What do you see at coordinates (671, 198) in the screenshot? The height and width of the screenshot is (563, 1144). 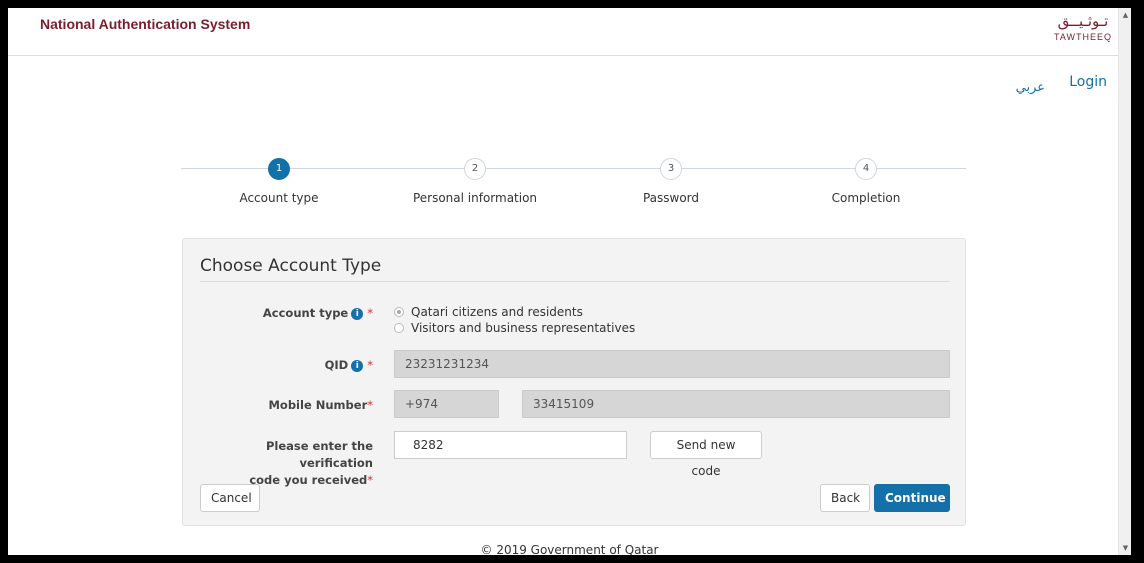 I see `step-3-label: Password` at bounding box center [671, 198].